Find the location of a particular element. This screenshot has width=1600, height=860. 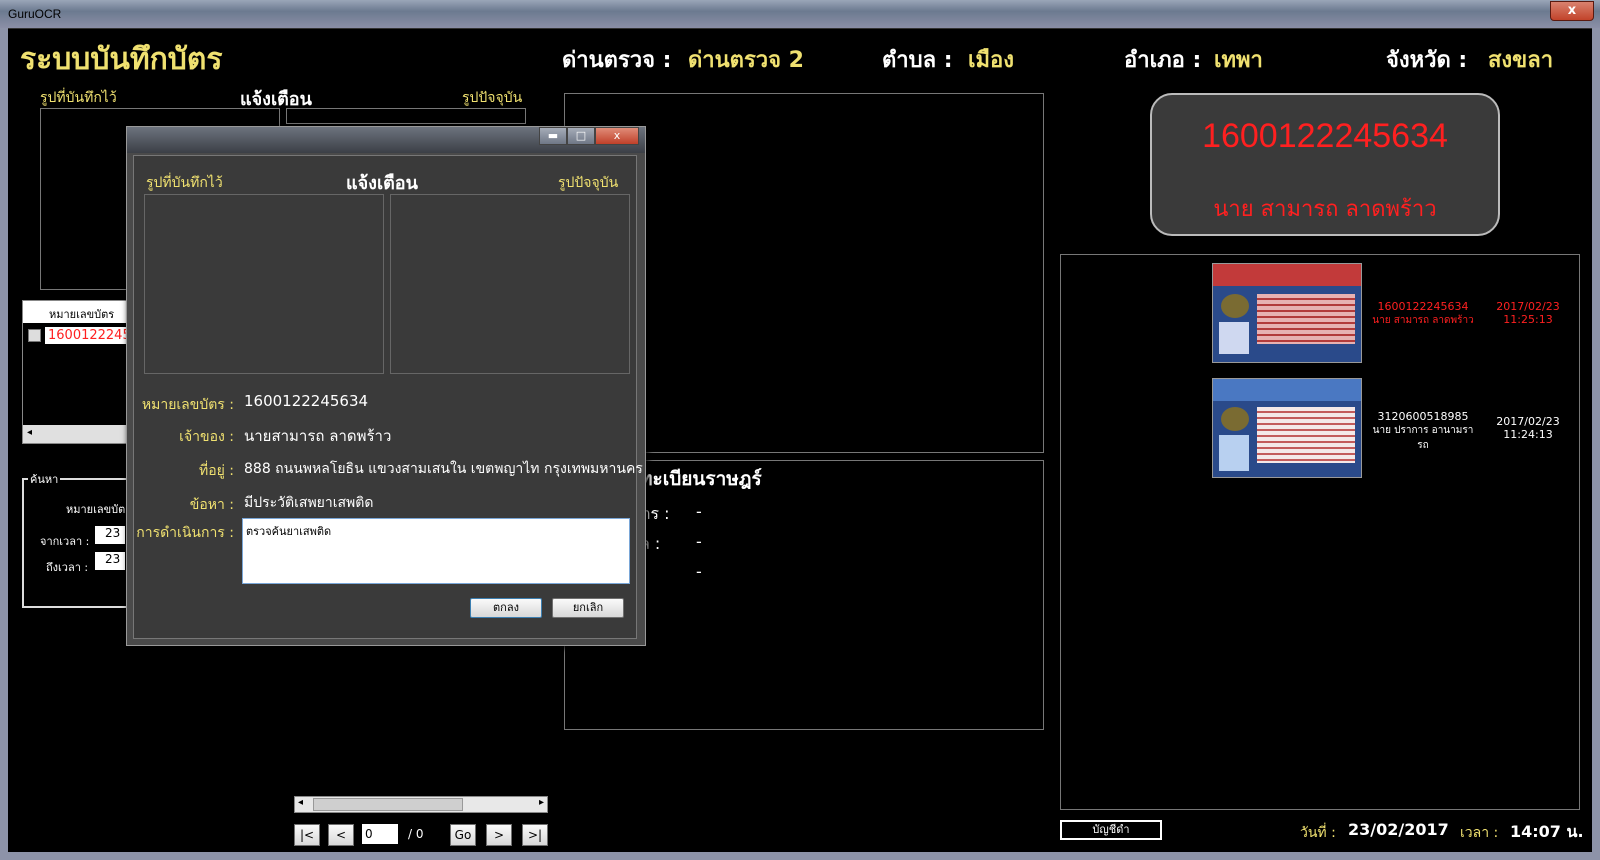

charge-value: มีประวัติเสพยาเสพติด is located at coordinates (309, 503).